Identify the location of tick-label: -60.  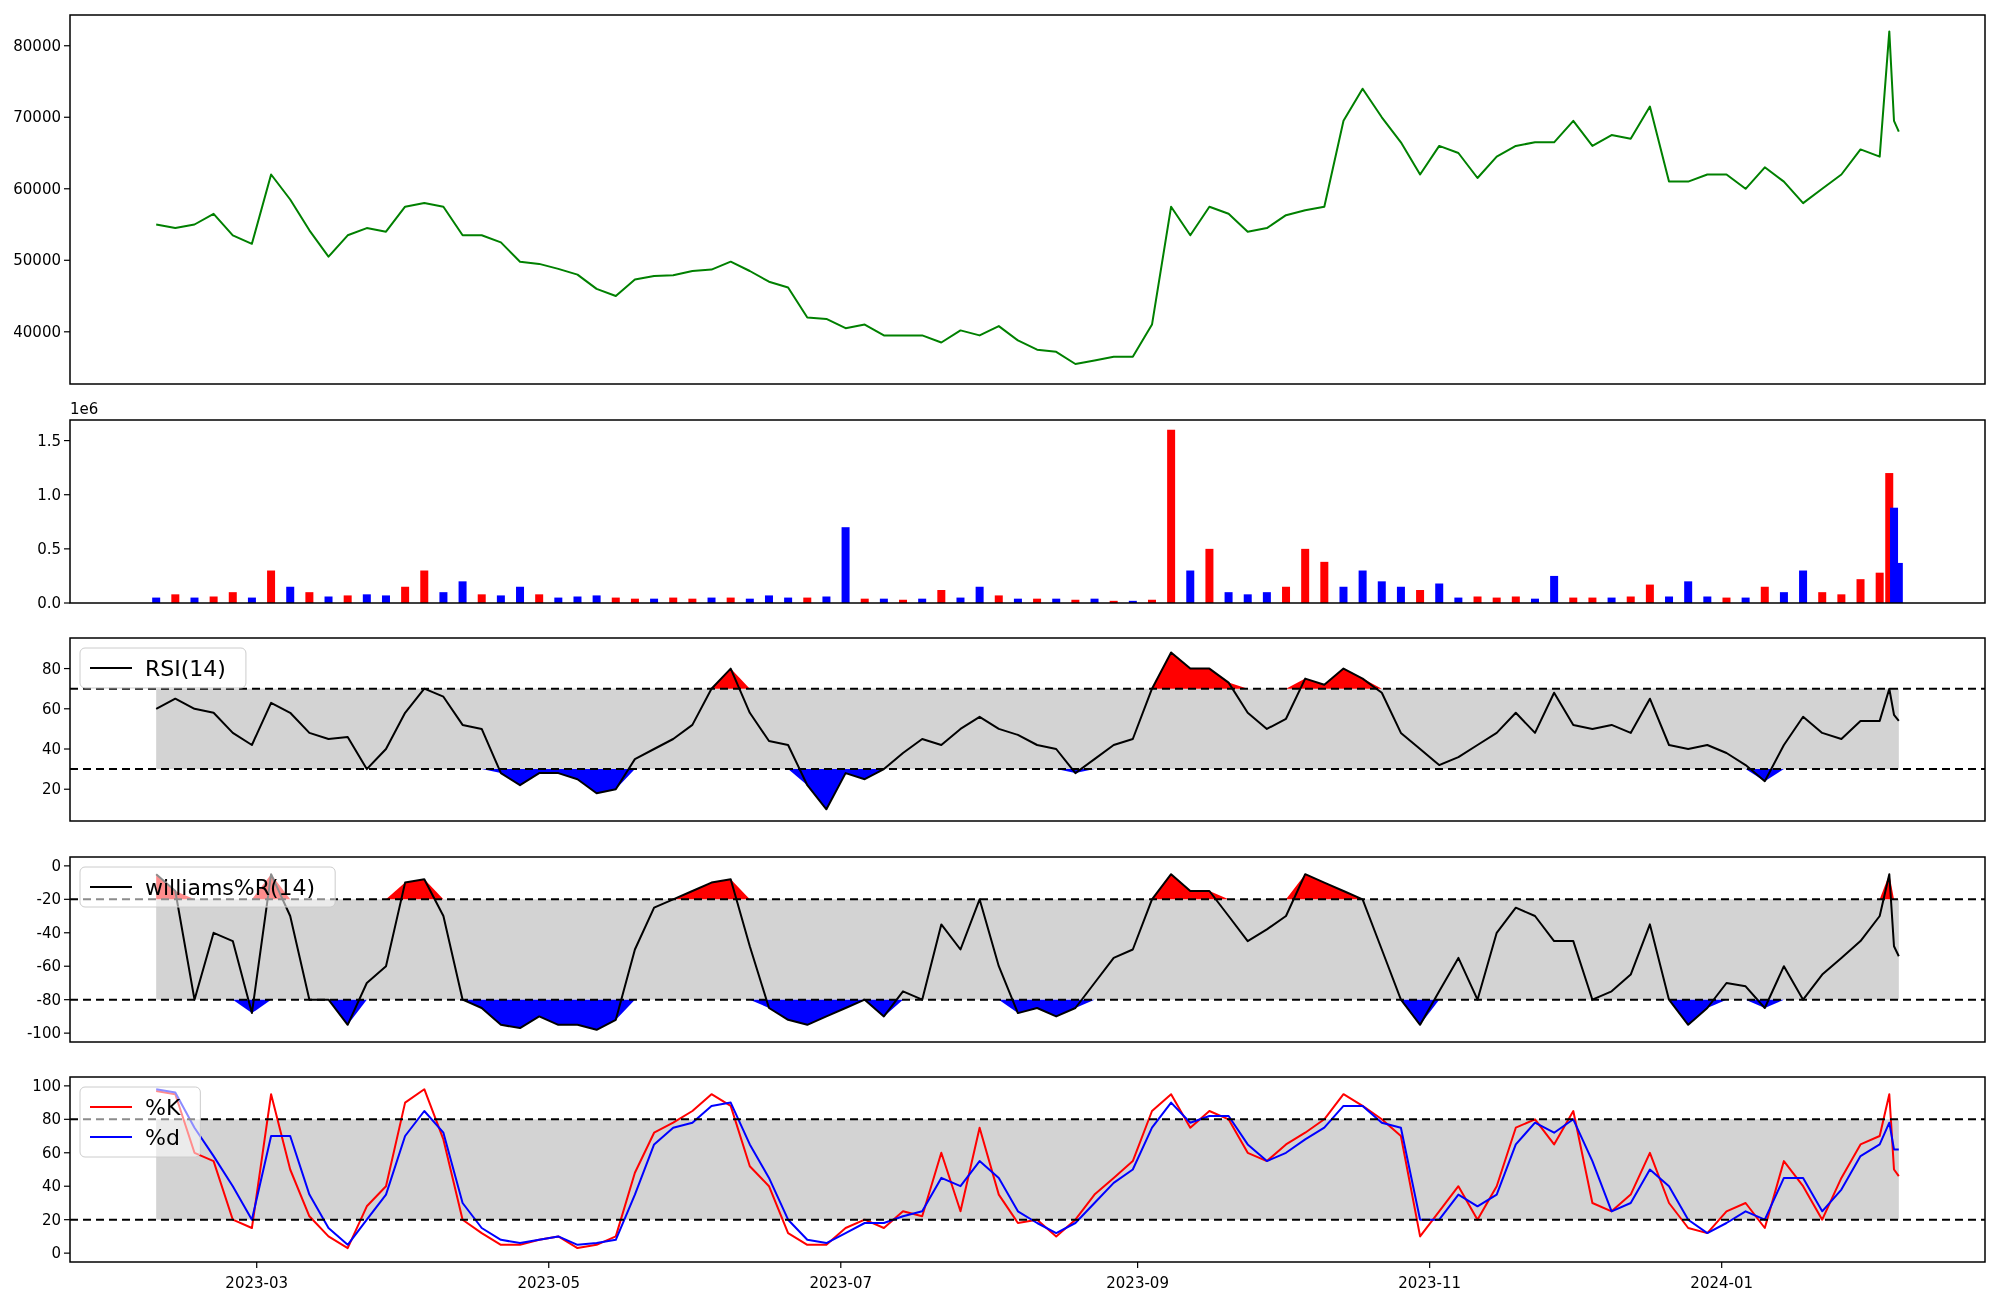
(48, 966).